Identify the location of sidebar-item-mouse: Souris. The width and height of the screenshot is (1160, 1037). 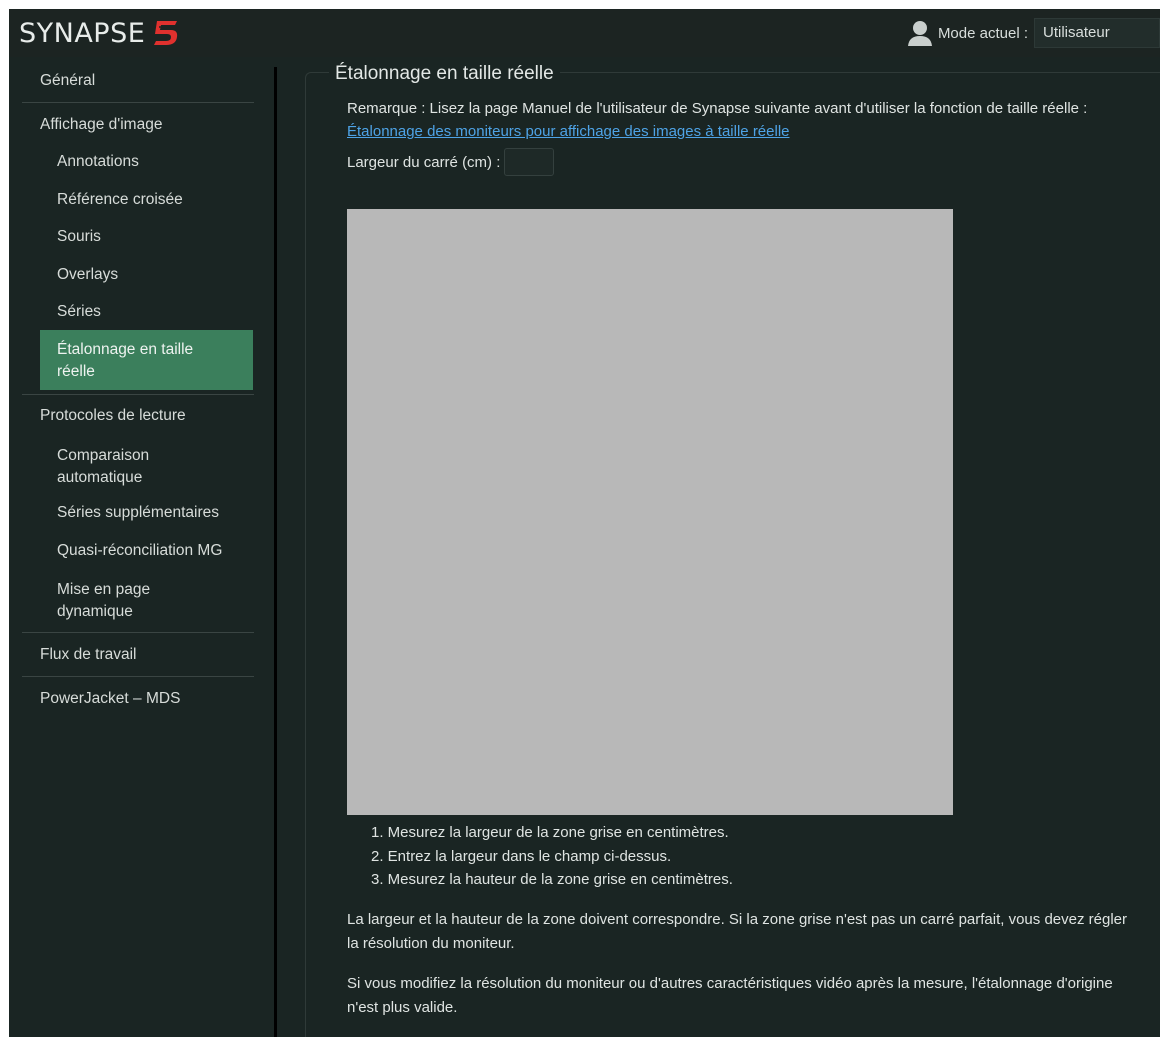
(146, 237).